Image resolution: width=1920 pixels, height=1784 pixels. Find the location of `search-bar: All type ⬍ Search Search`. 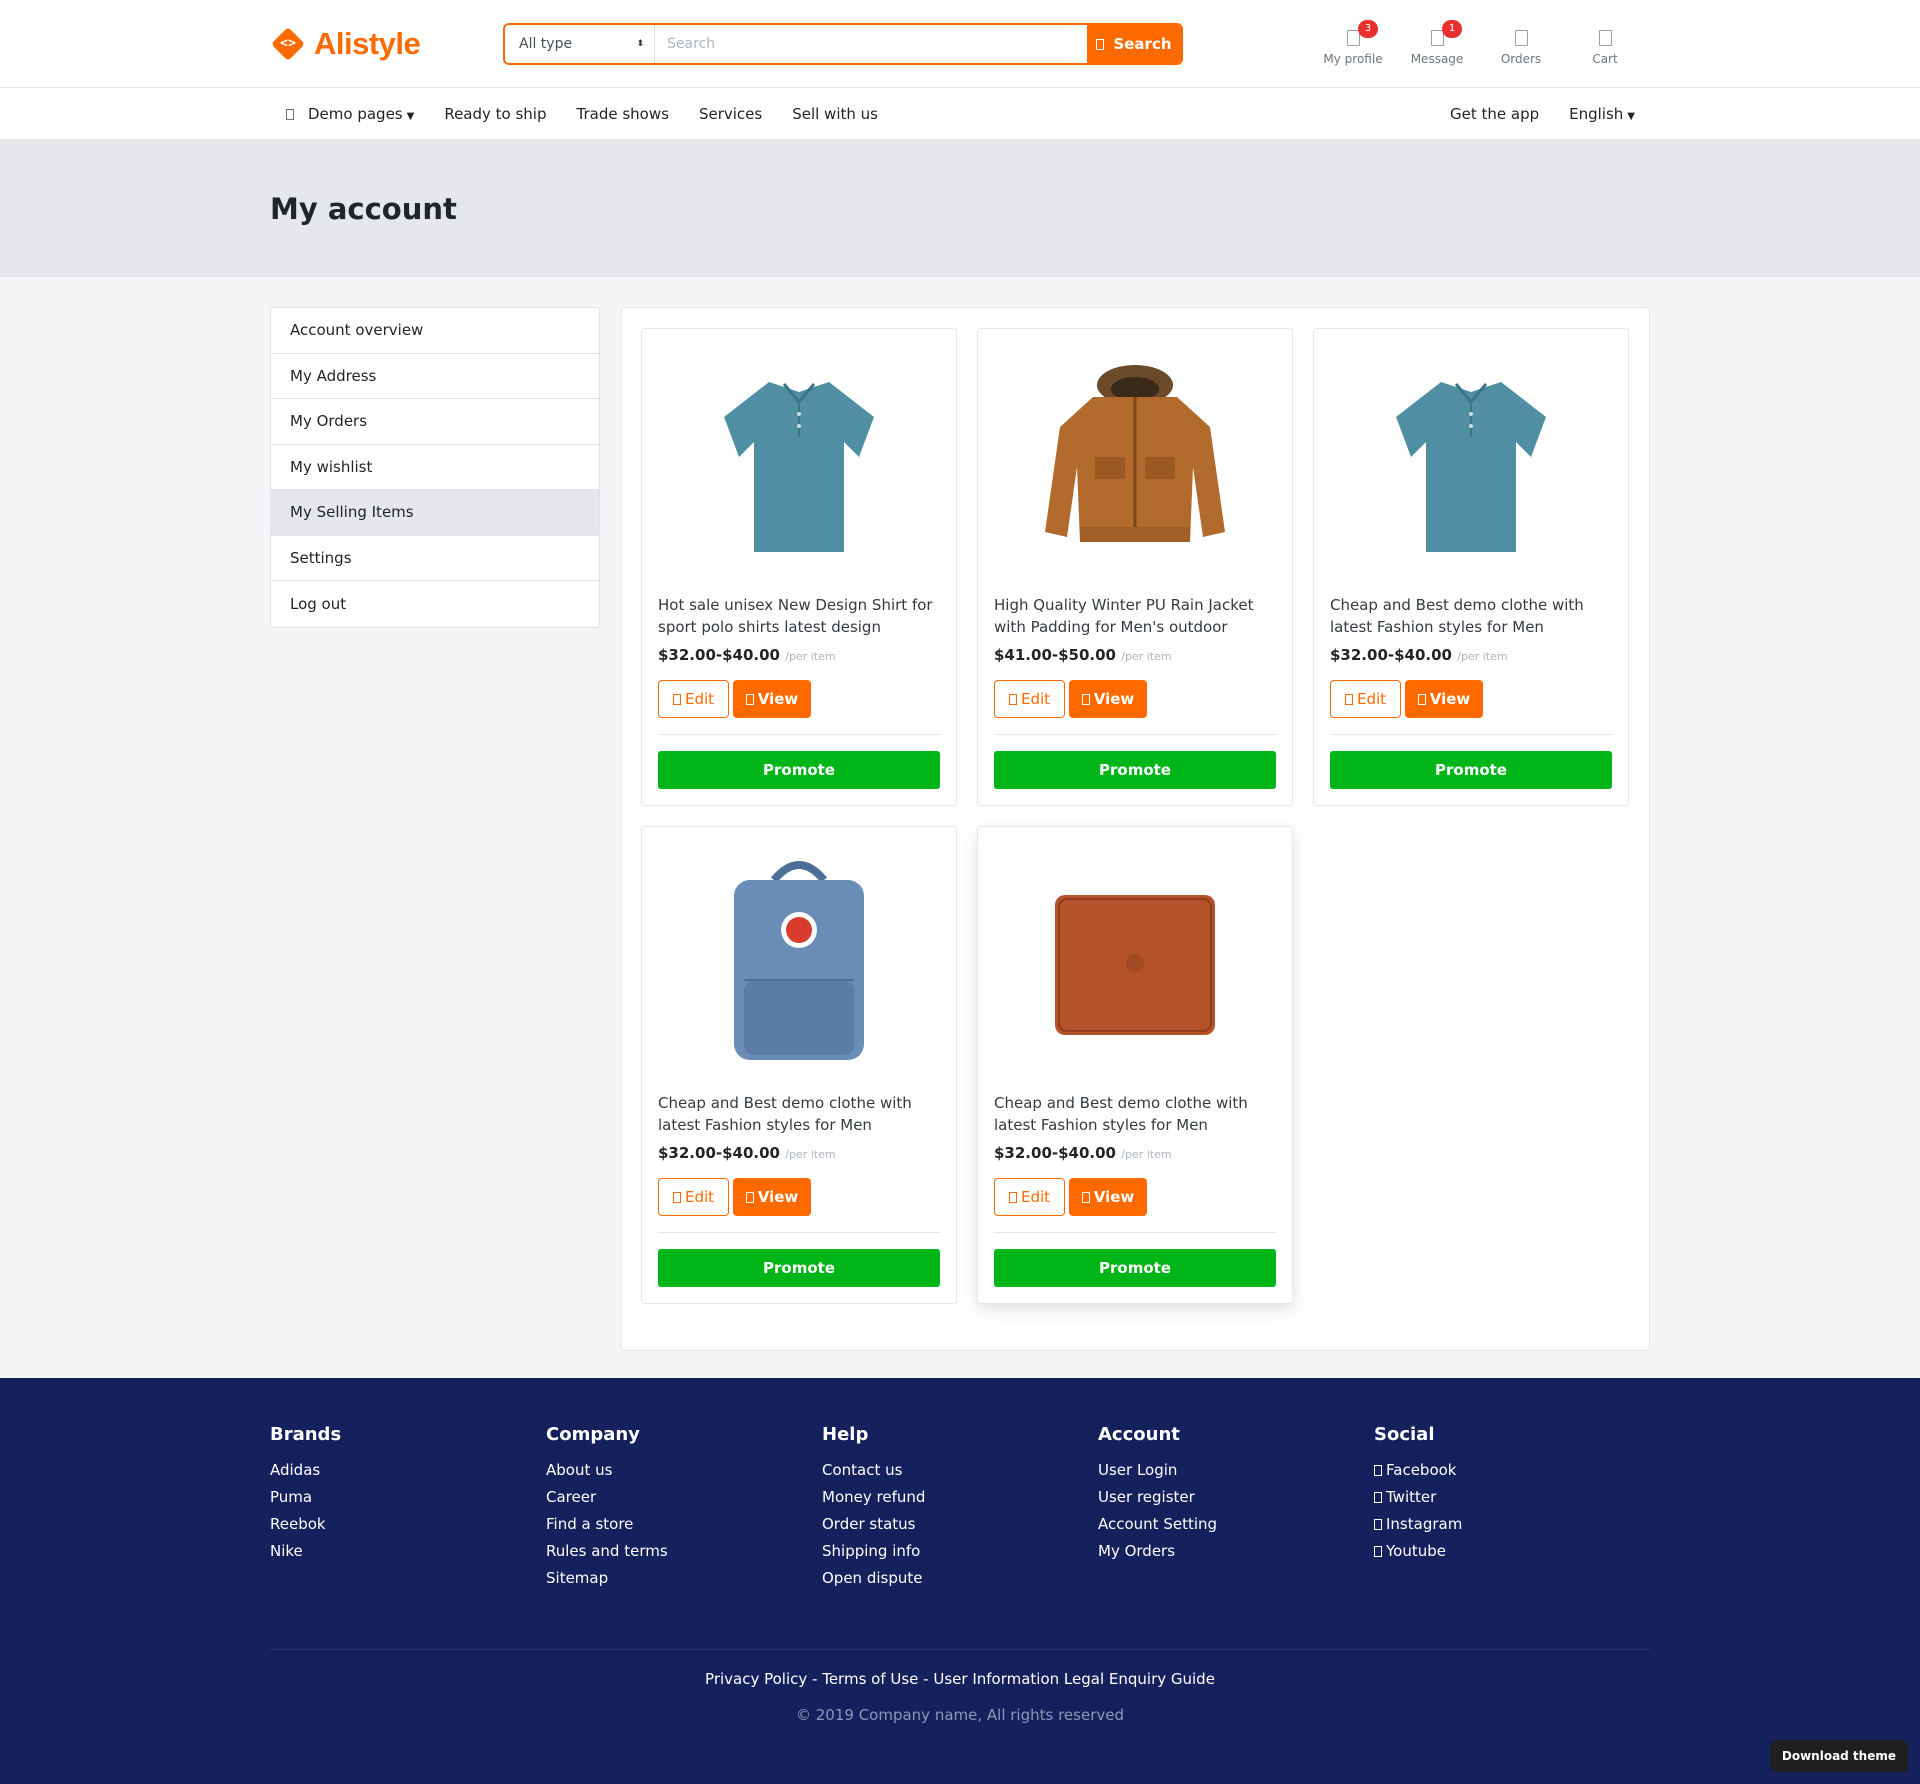

search-bar: All type ⬍ Search Search is located at coordinates (843, 44).